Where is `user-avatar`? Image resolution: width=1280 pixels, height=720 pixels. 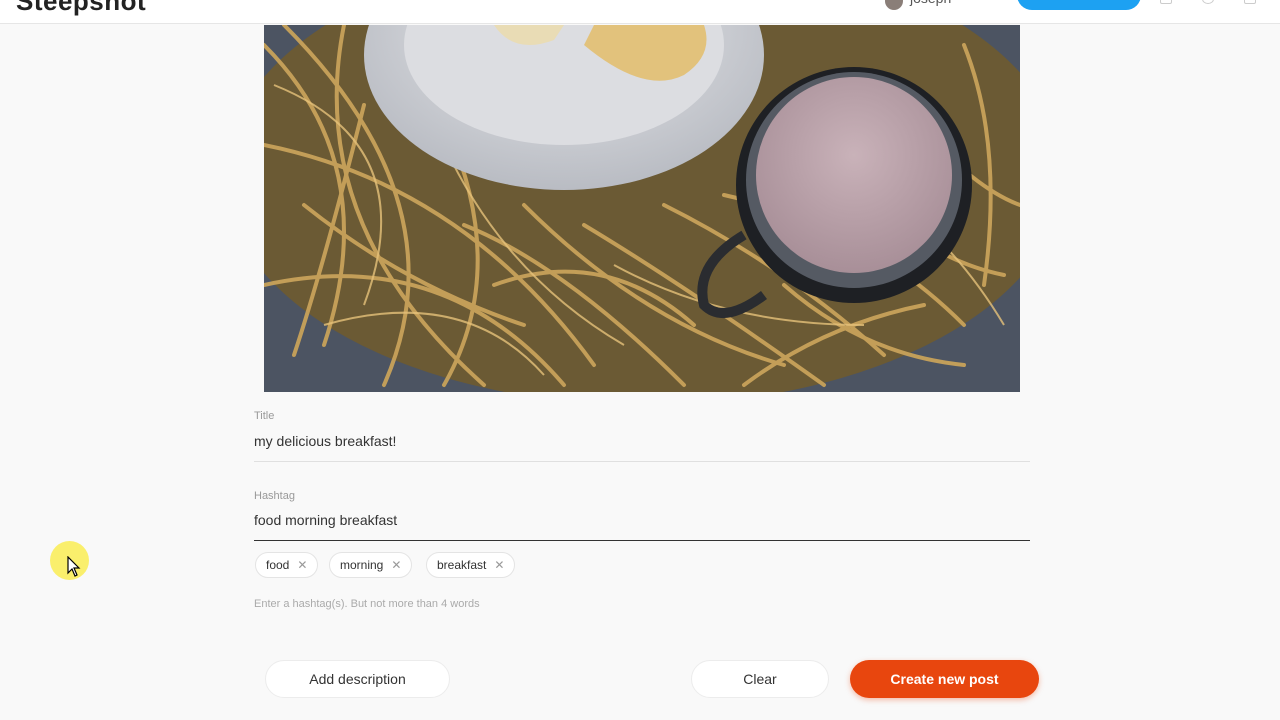
user-avatar is located at coordinates (894, 5).